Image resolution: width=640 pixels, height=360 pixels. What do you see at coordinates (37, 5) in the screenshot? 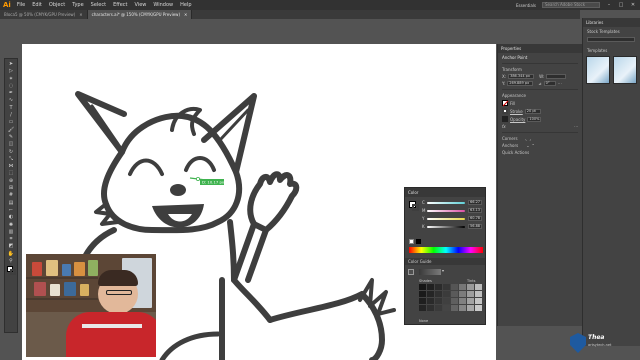
I see `menu-edit: Edit` at bounding box center [37, 5].